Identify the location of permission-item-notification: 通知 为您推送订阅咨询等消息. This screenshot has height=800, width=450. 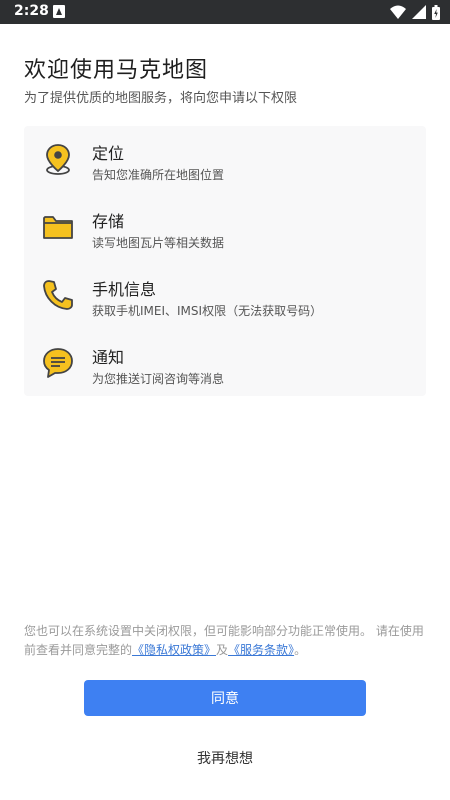
(225, 360).